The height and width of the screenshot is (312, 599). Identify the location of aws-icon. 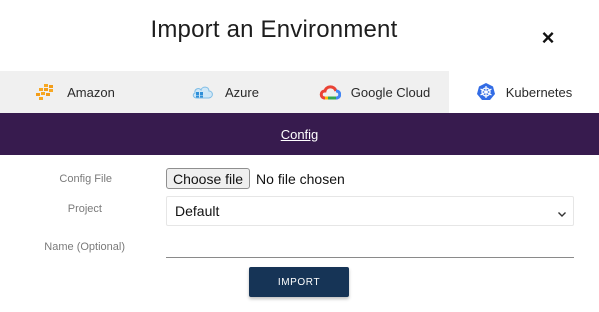
(46, 92).